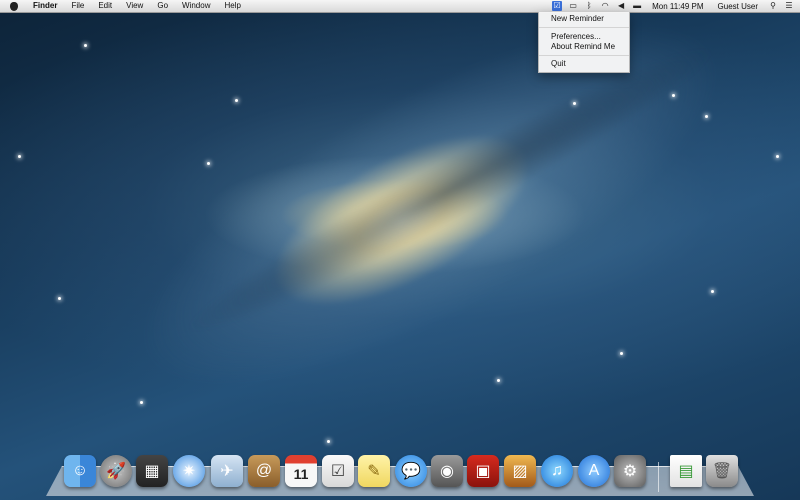 The width and height of the screenshot is (800, 500). I want to click on safari-icon: ✷, so click(189, 471).